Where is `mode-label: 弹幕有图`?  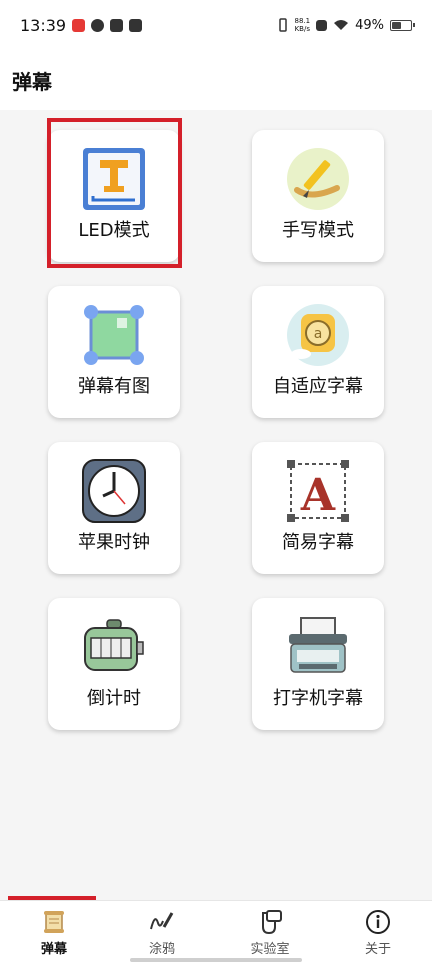
mode-label: 弹幕有图 is located at coordinates (114, 386).